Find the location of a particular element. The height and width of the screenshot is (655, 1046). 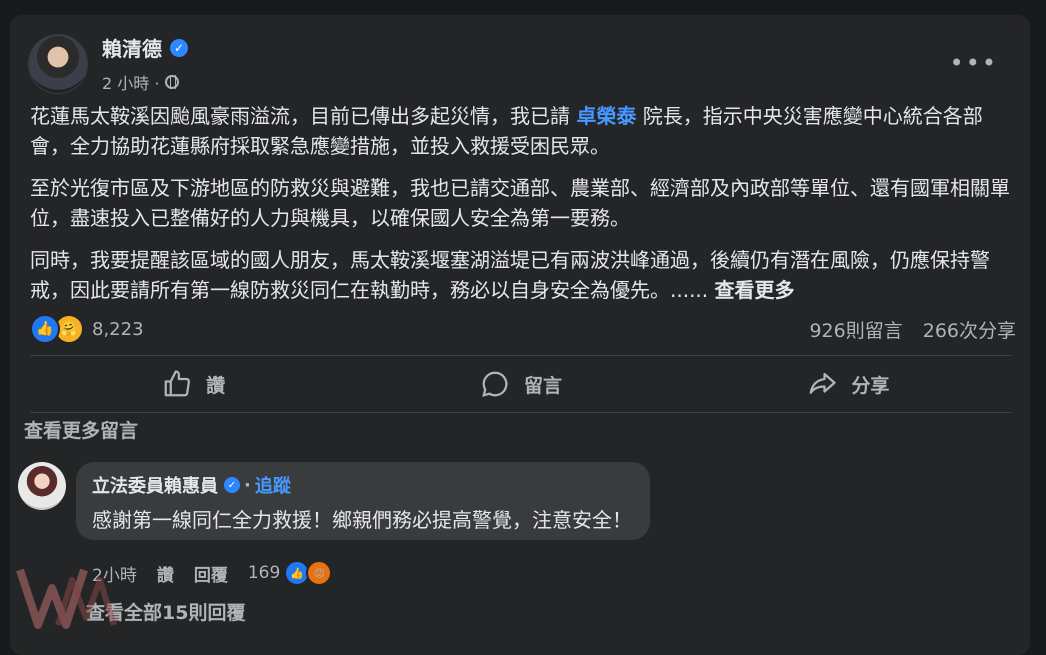

watermark-logo is located at coordinates (66, 598).